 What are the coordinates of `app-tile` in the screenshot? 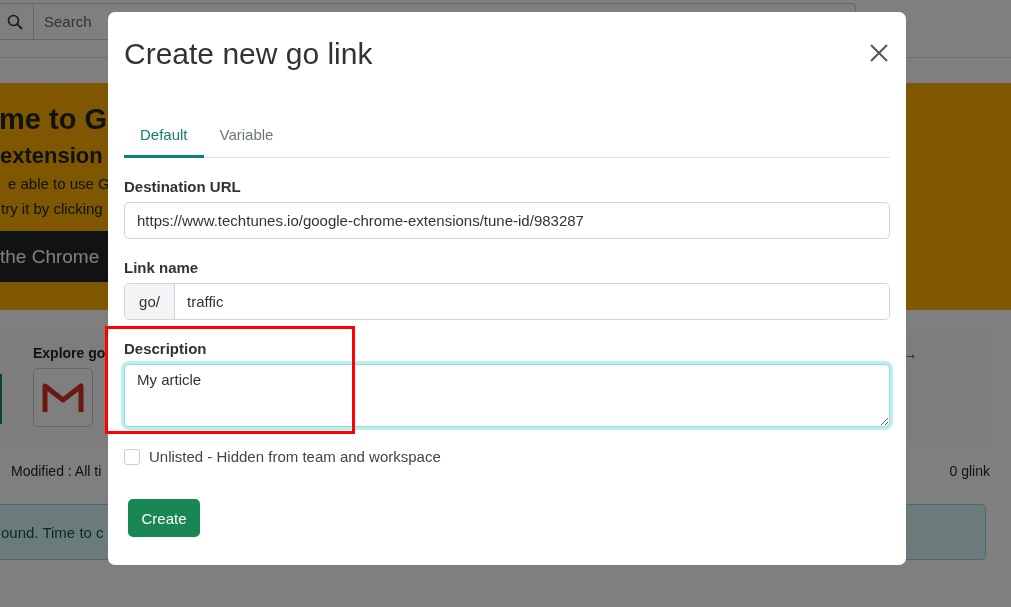 It's located at (63, 397).